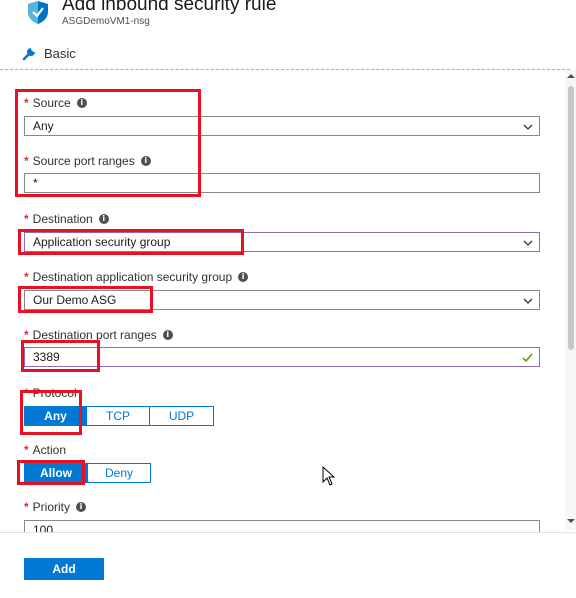 This screenshot has width=576, height=598. I want to click on protocol-option-tcp: TCP, so click(118, 416).